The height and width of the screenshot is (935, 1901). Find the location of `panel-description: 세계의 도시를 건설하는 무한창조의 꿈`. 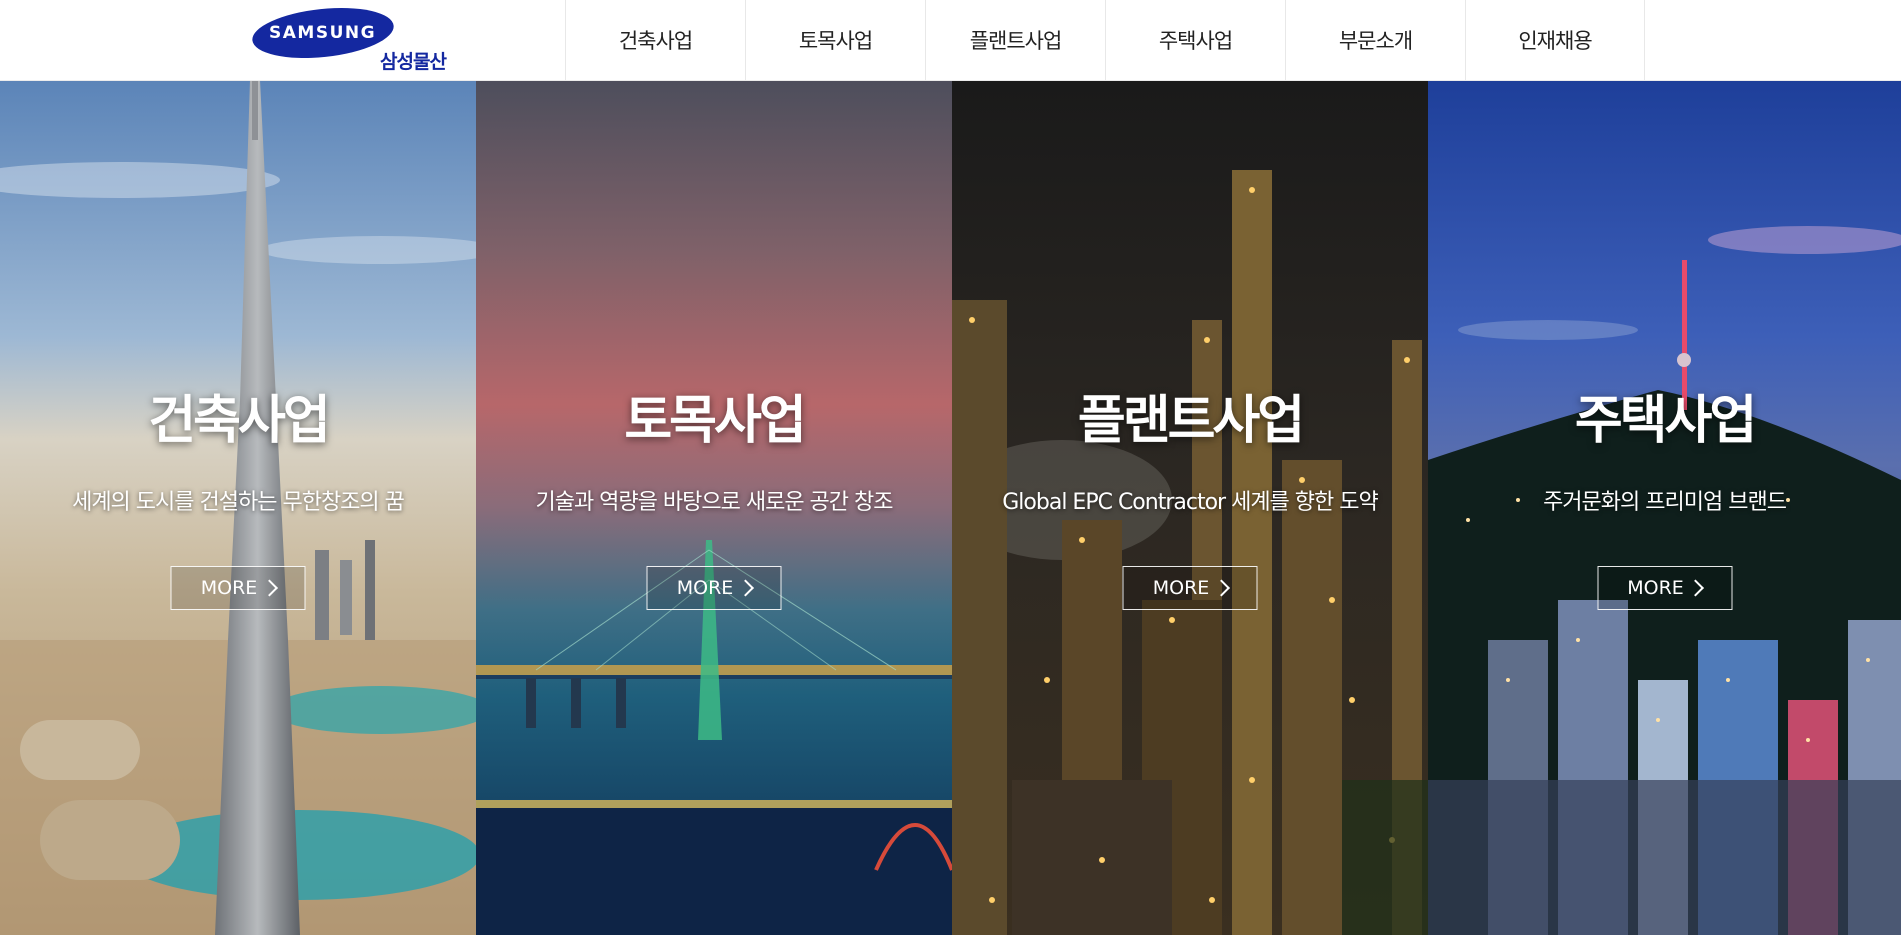

panel-description: 세계의 도시를 건설하는 무한창조의 꿈 is located at coordinates (238, 502).